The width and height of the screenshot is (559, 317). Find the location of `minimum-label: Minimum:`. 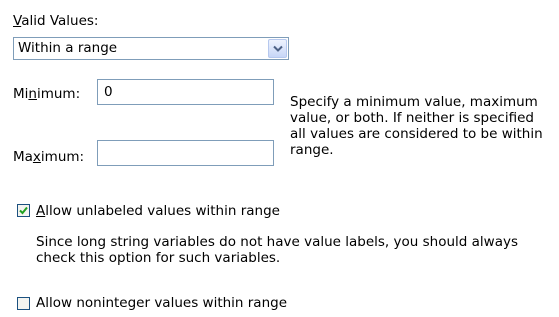

minimum-label: Minimum: is located at coordinates (47, 94).